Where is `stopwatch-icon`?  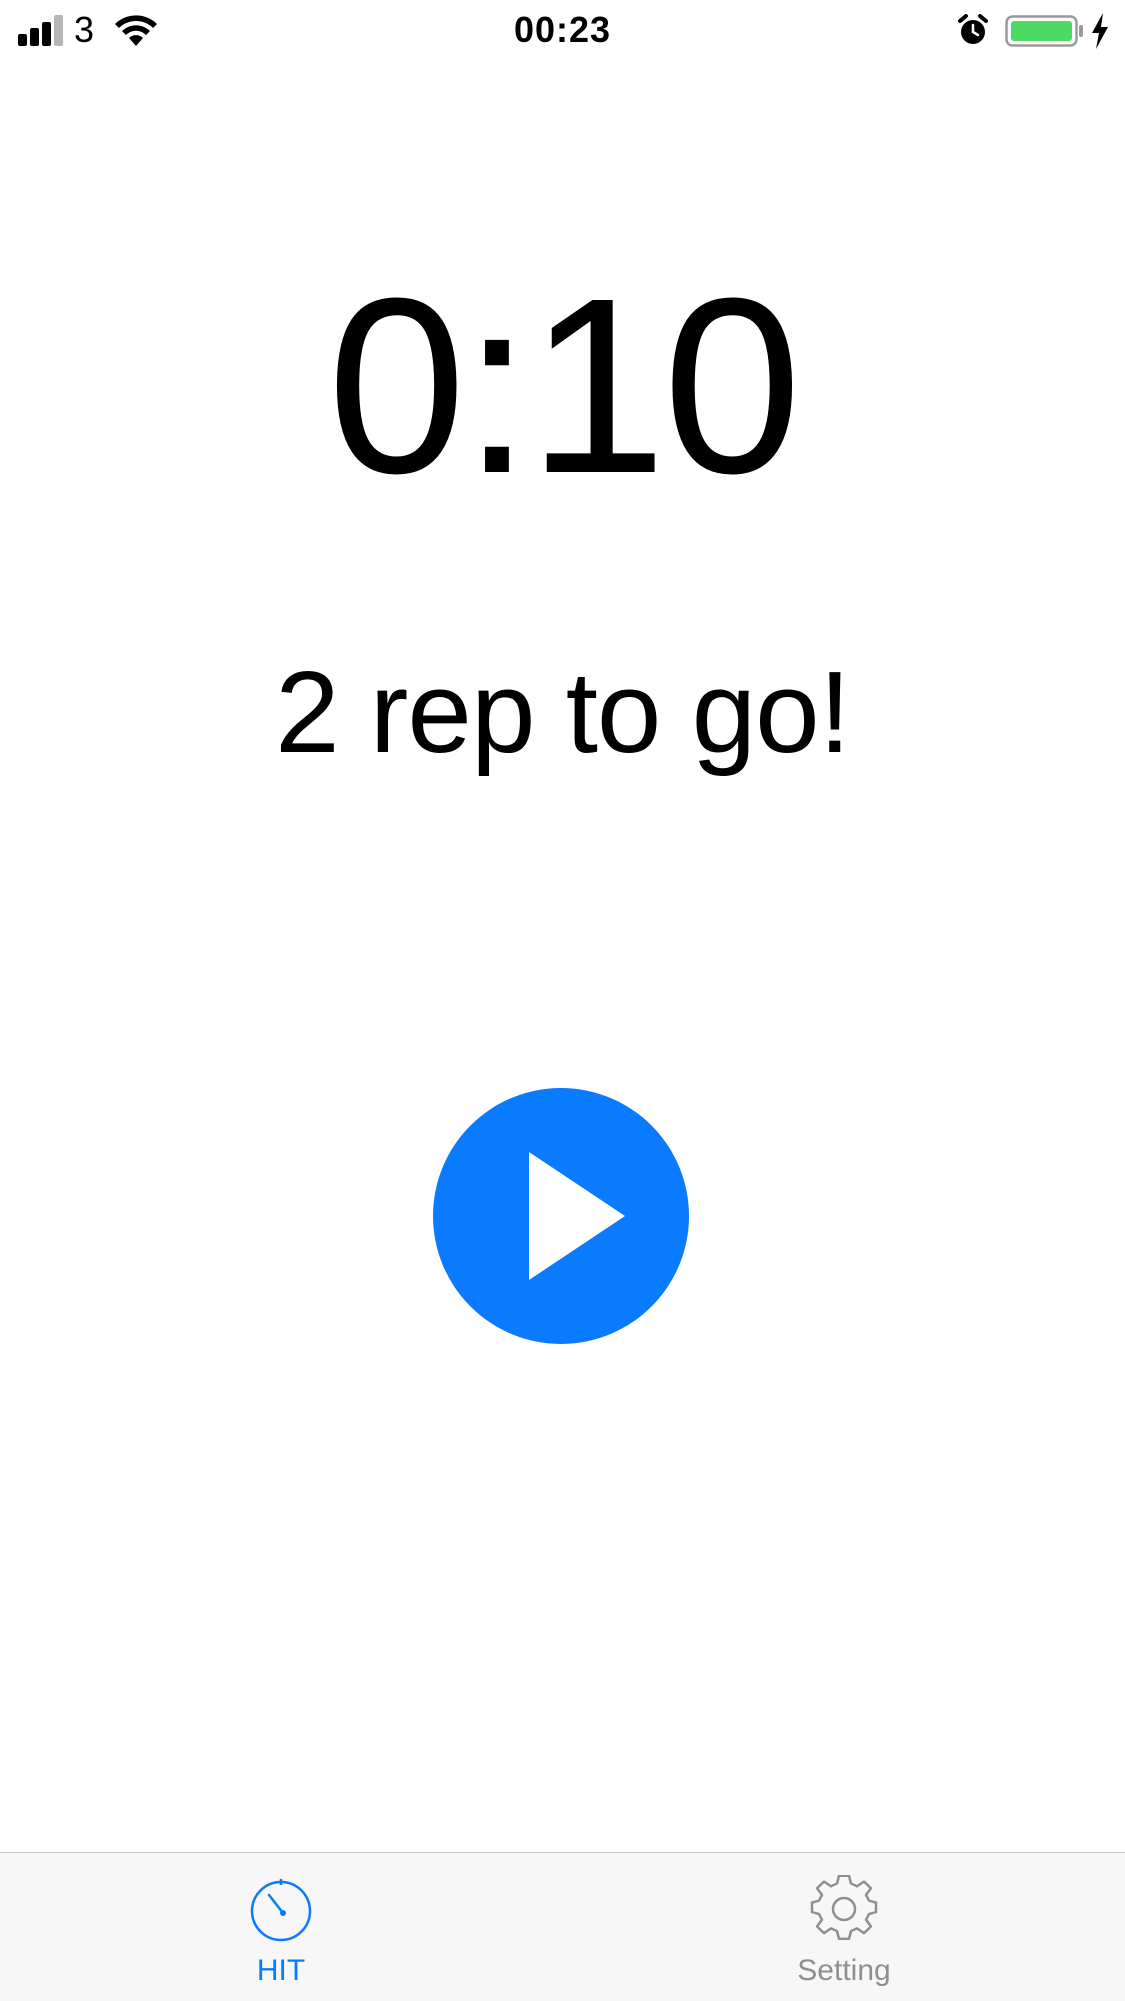 stopwatch-icon is located at coordinates (281, 1910).